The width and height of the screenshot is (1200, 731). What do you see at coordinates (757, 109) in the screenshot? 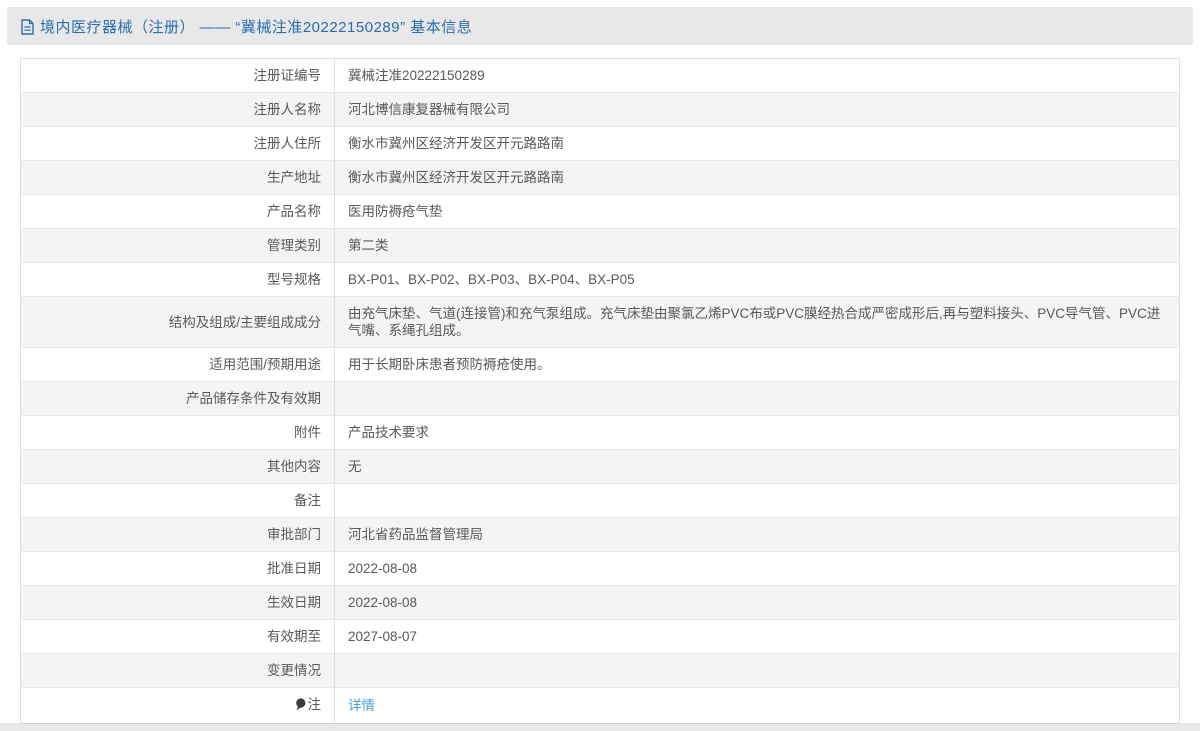
I see `row-value: 河北博信康复器械有限公司` at bounding box center [757, 109].